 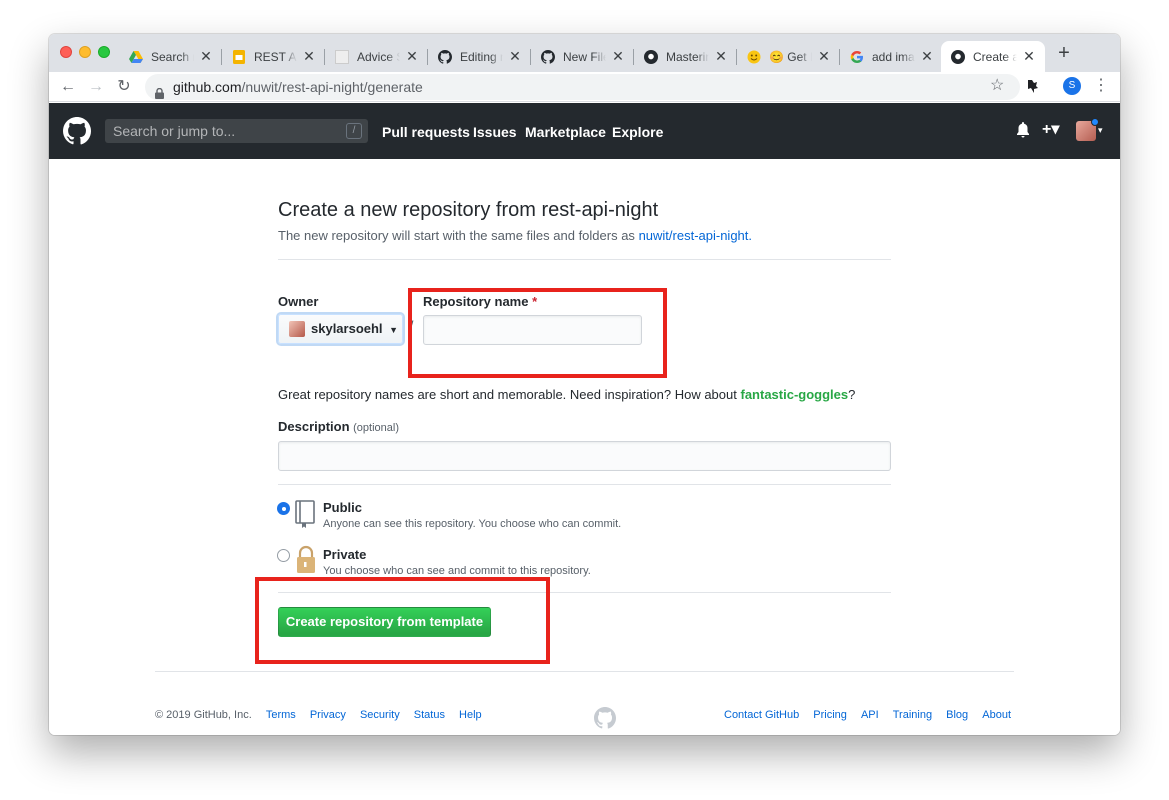 What do you see at coordinates (565, 132) in the screenshot?
I see `nav-marketplace: Marketplace` at bounding box center [565, 132].